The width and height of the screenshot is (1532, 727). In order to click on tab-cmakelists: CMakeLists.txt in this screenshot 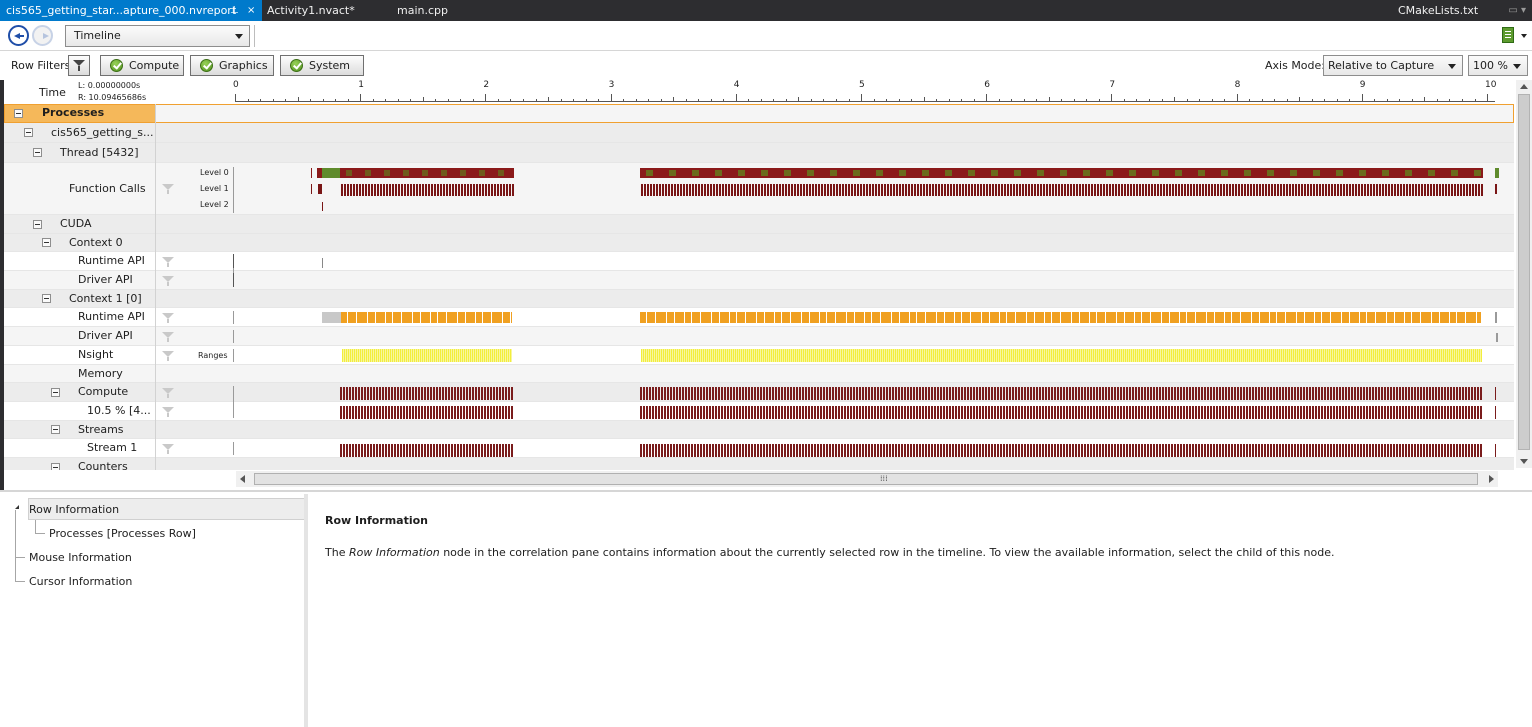, I will do `click(1448, 10)`.